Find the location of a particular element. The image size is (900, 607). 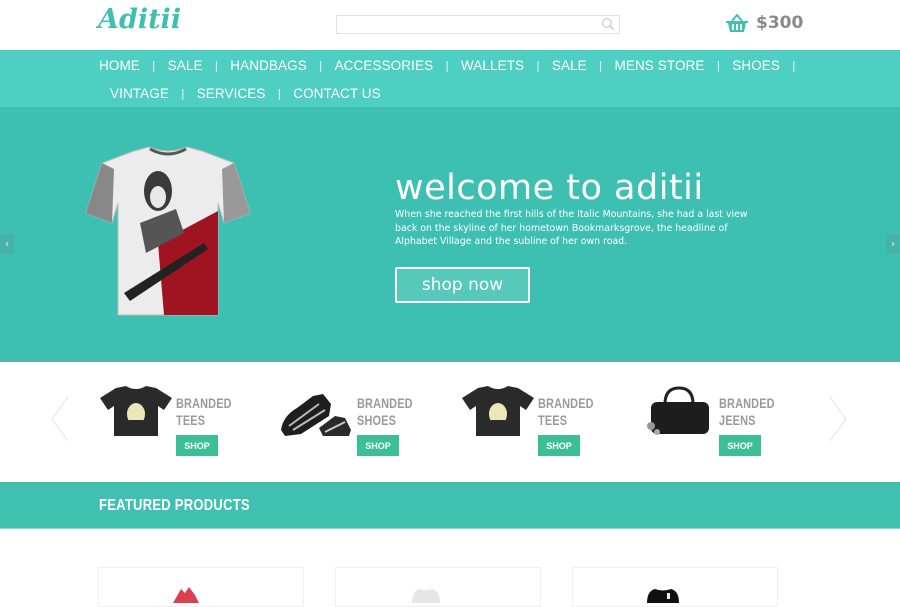

nav-row-2: VINTAGE | SERVICES | CONTACT US is located at coordinates (245, 93).